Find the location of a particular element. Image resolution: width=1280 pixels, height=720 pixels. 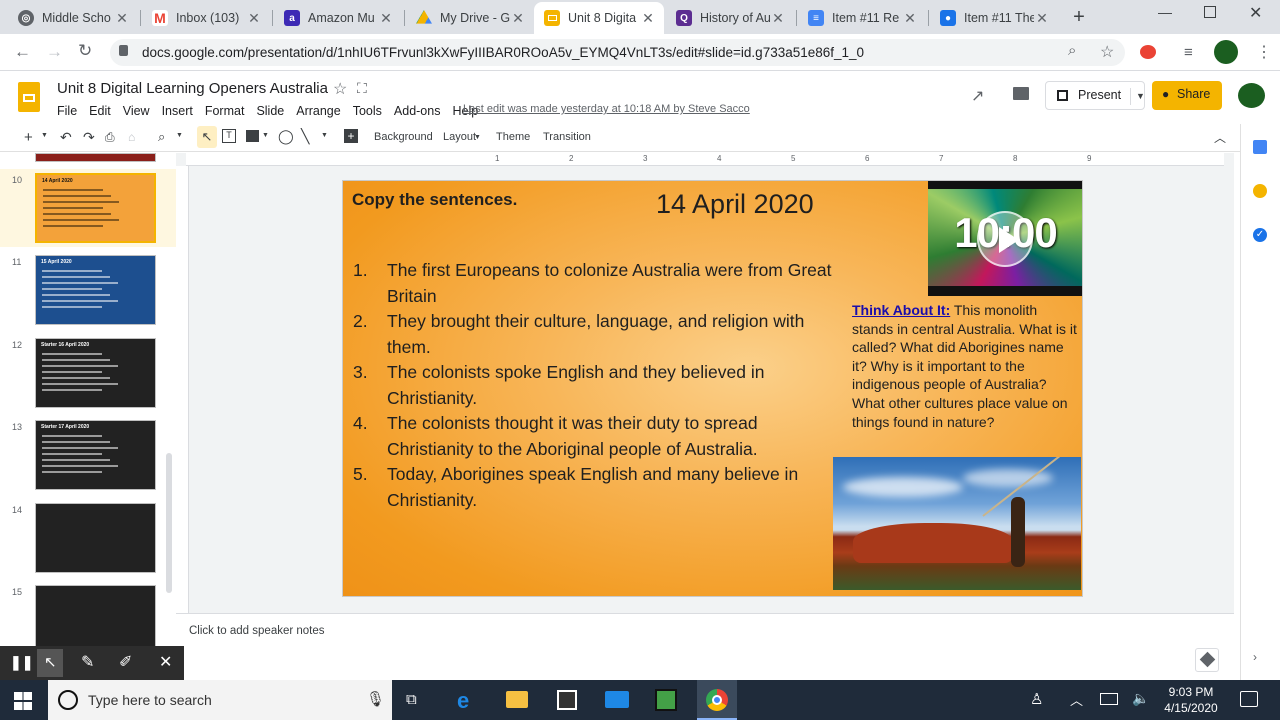

image-dropdown-icon: ▼ is located at coordinates (265, 135).